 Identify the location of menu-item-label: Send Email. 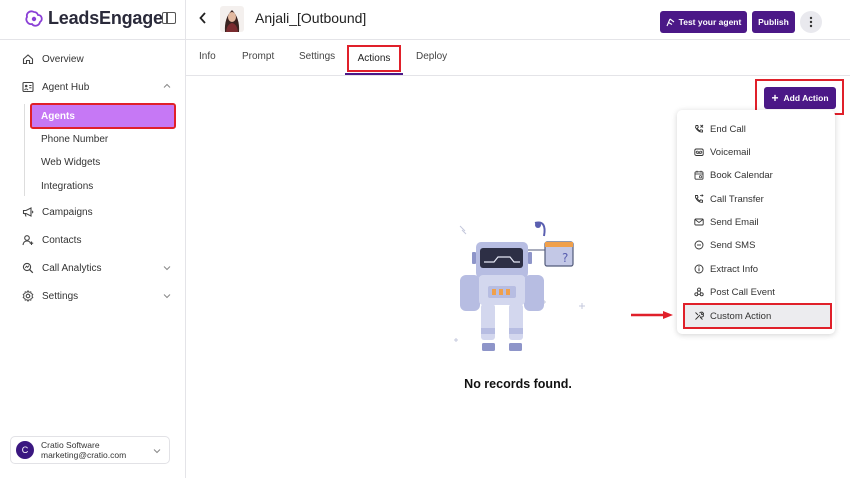
(734, 222).